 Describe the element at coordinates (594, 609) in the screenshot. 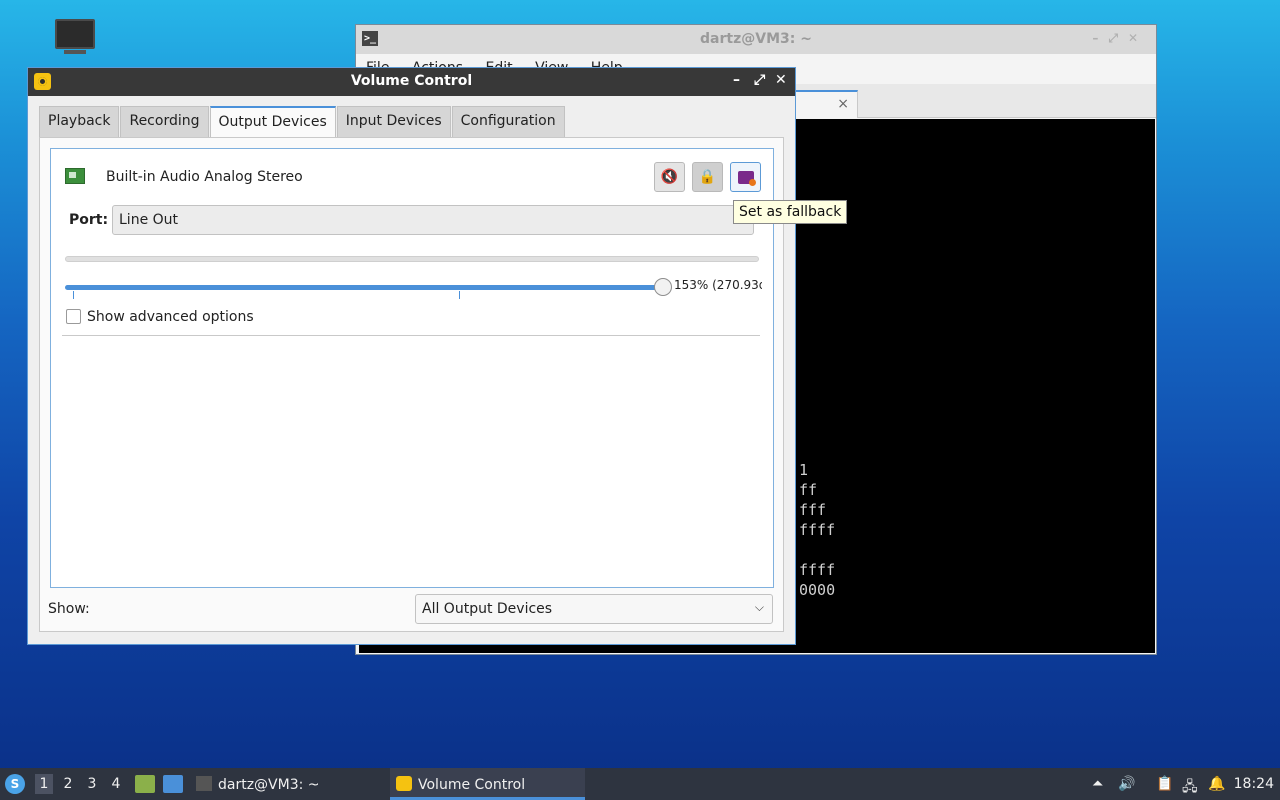

I see `show-filter-select: All Output Devices ⌵` at that location.